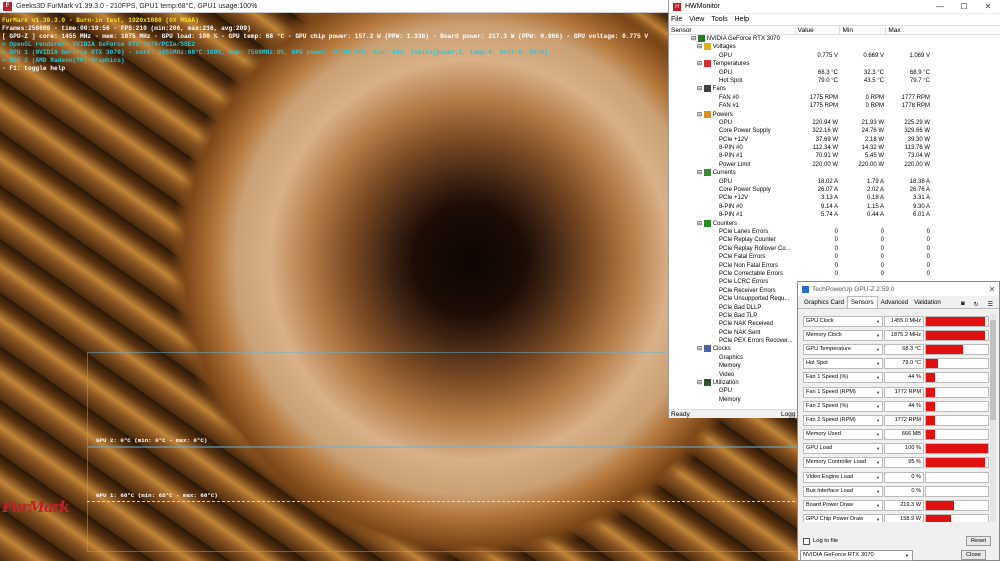 Image resolution: width=1000 pixels, height=561 pixels. Describe the element at coordinates (917, 148) in the screenshot. I see `sensor-max: 113.76 W` at that location.